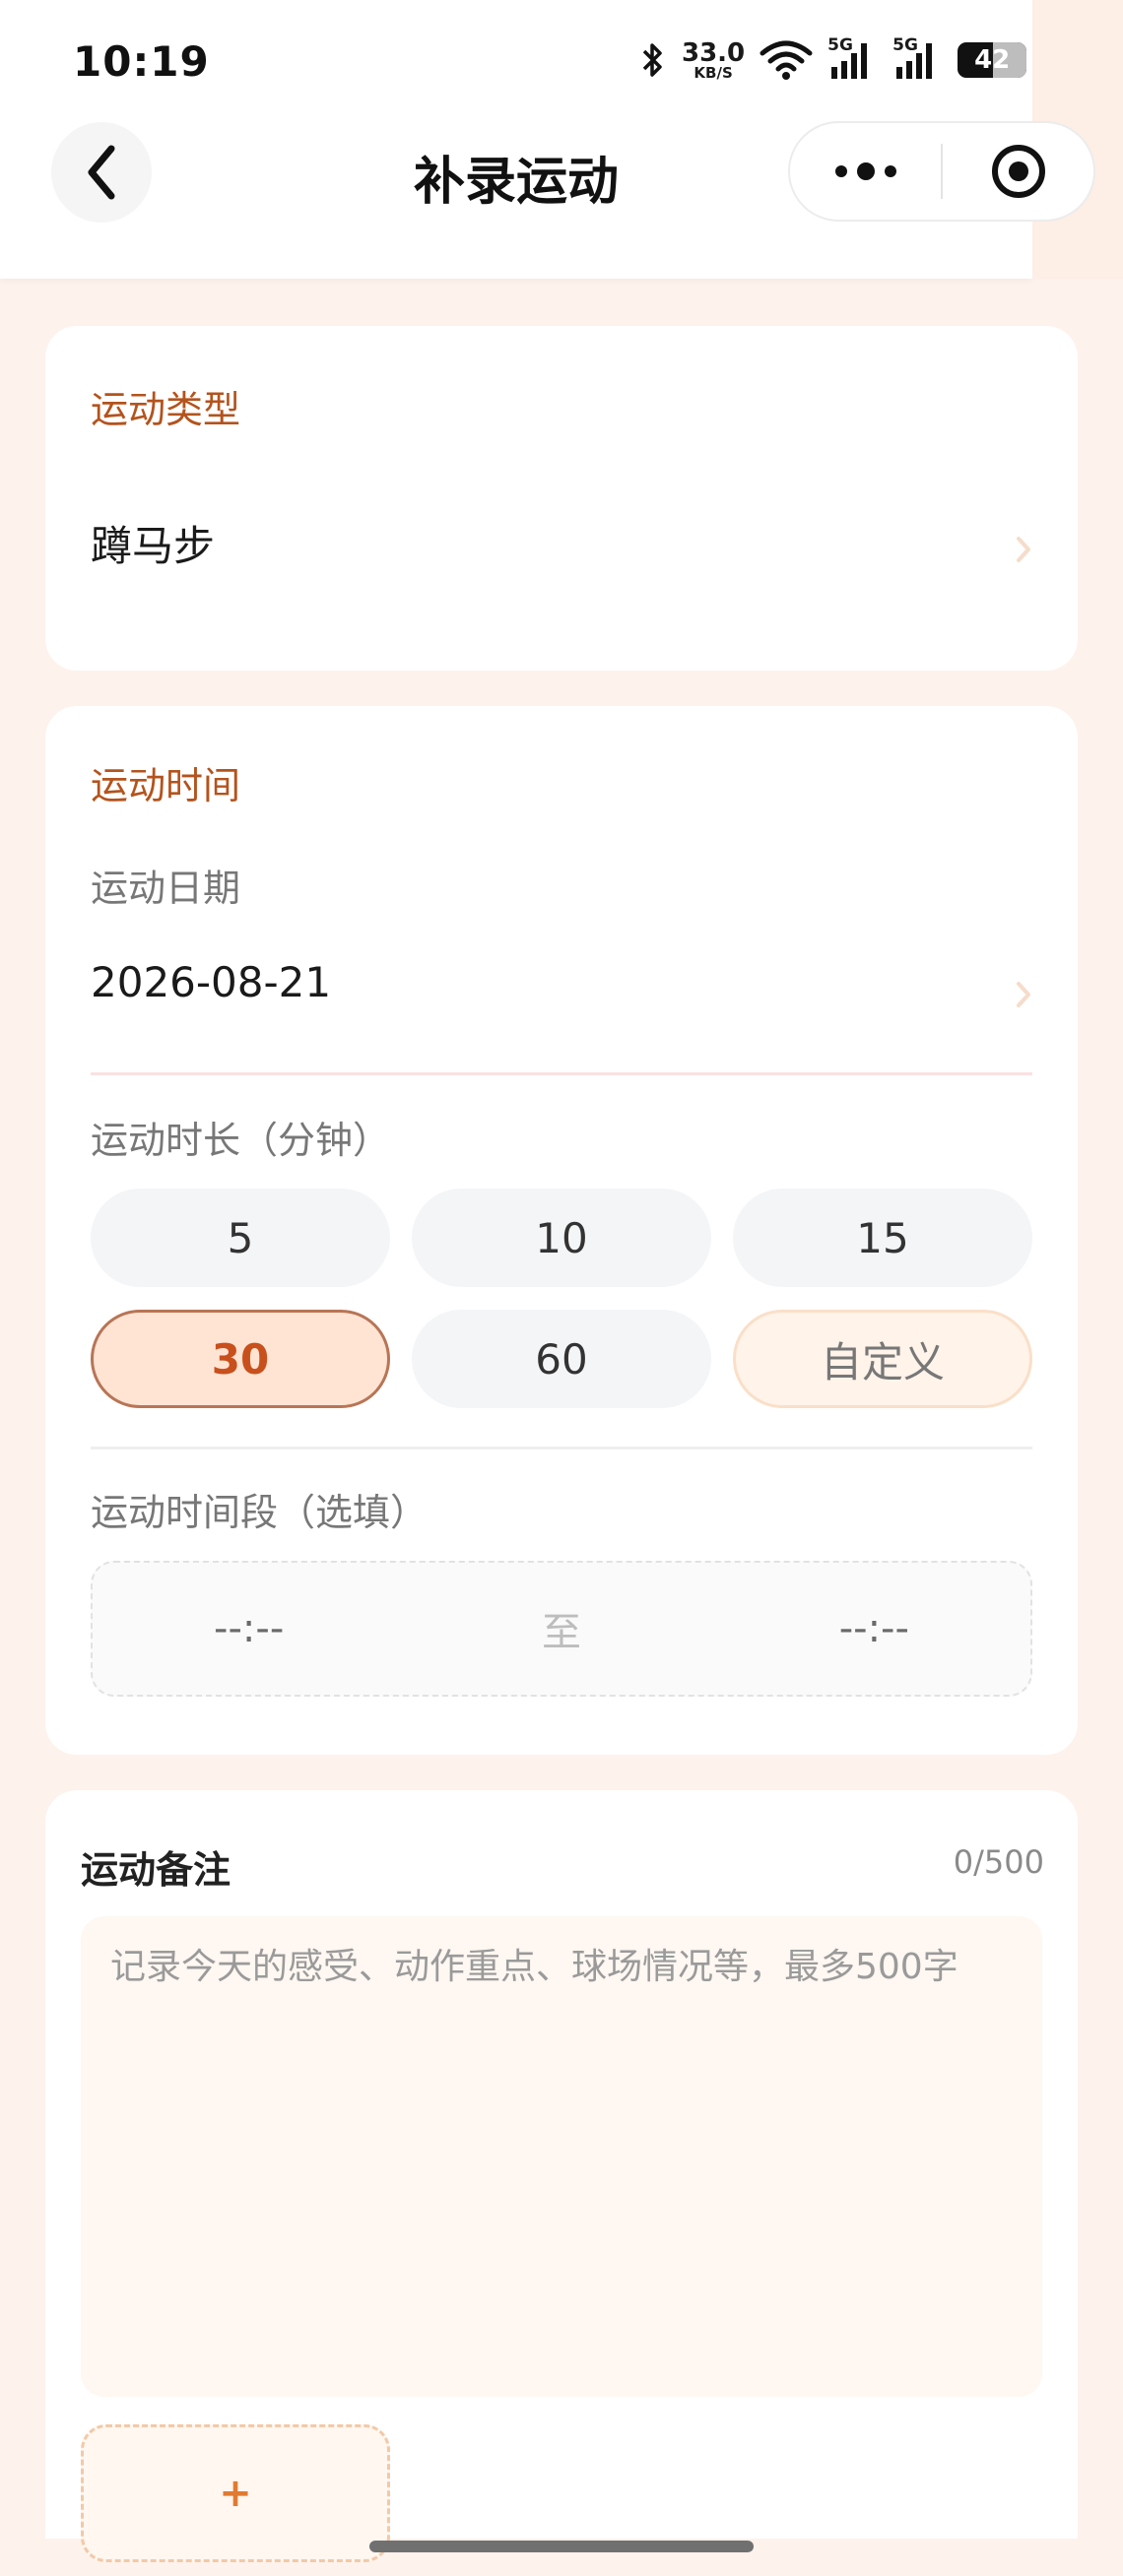 Image resolution: width=1123 pixels, height=2576 pixels. What do you see at coordinates (211, 982) in the screenshot?
I see `date-value: 2026-08-21` at bounding box center [211, 982].